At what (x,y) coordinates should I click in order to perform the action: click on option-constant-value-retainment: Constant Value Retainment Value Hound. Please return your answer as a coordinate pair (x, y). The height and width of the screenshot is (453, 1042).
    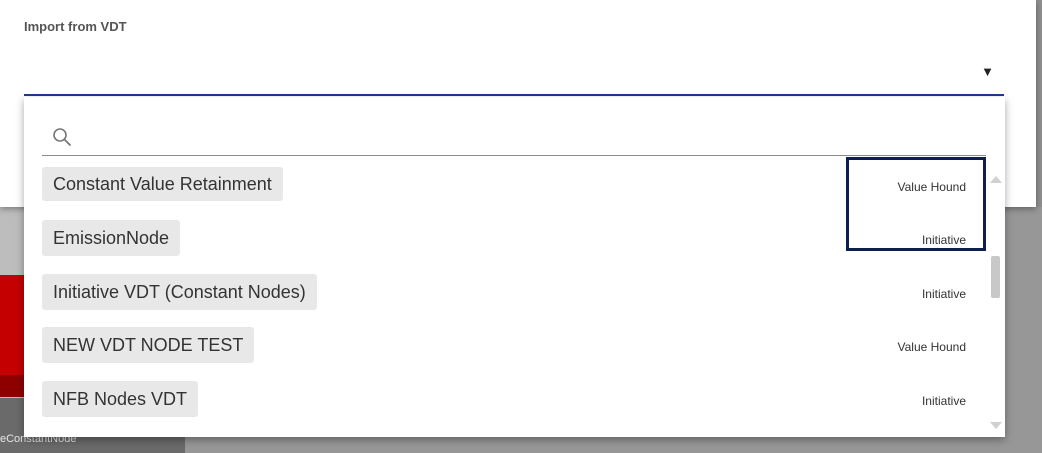
    Looking at the image, I should click on (504, 194).